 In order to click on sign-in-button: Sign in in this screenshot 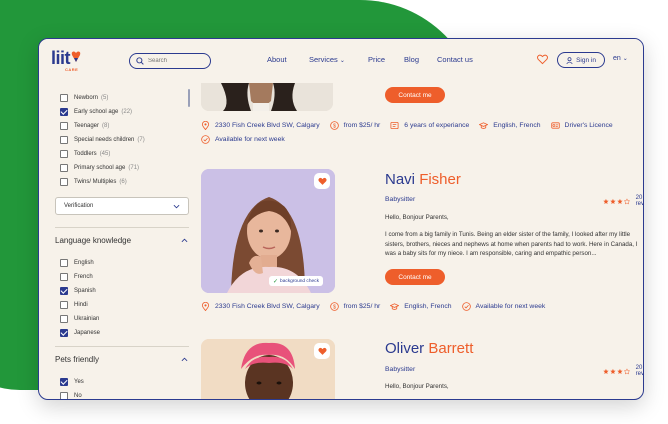, I will do `click(581, 60)`.